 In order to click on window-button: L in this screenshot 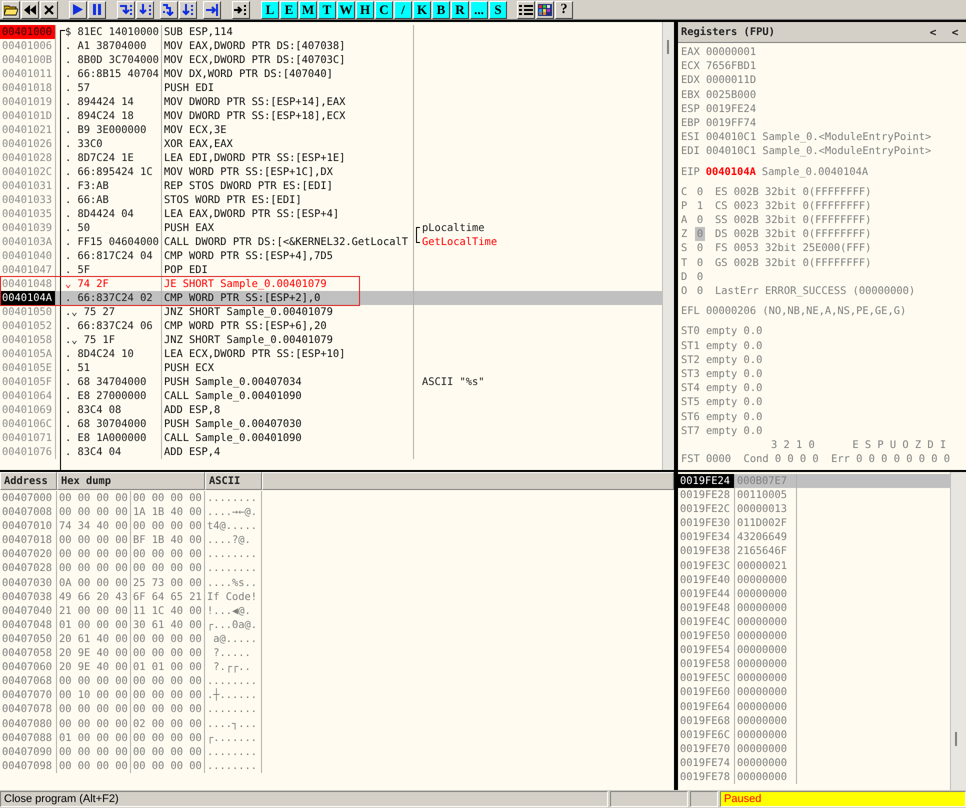, I will do `click(270, 9)`.